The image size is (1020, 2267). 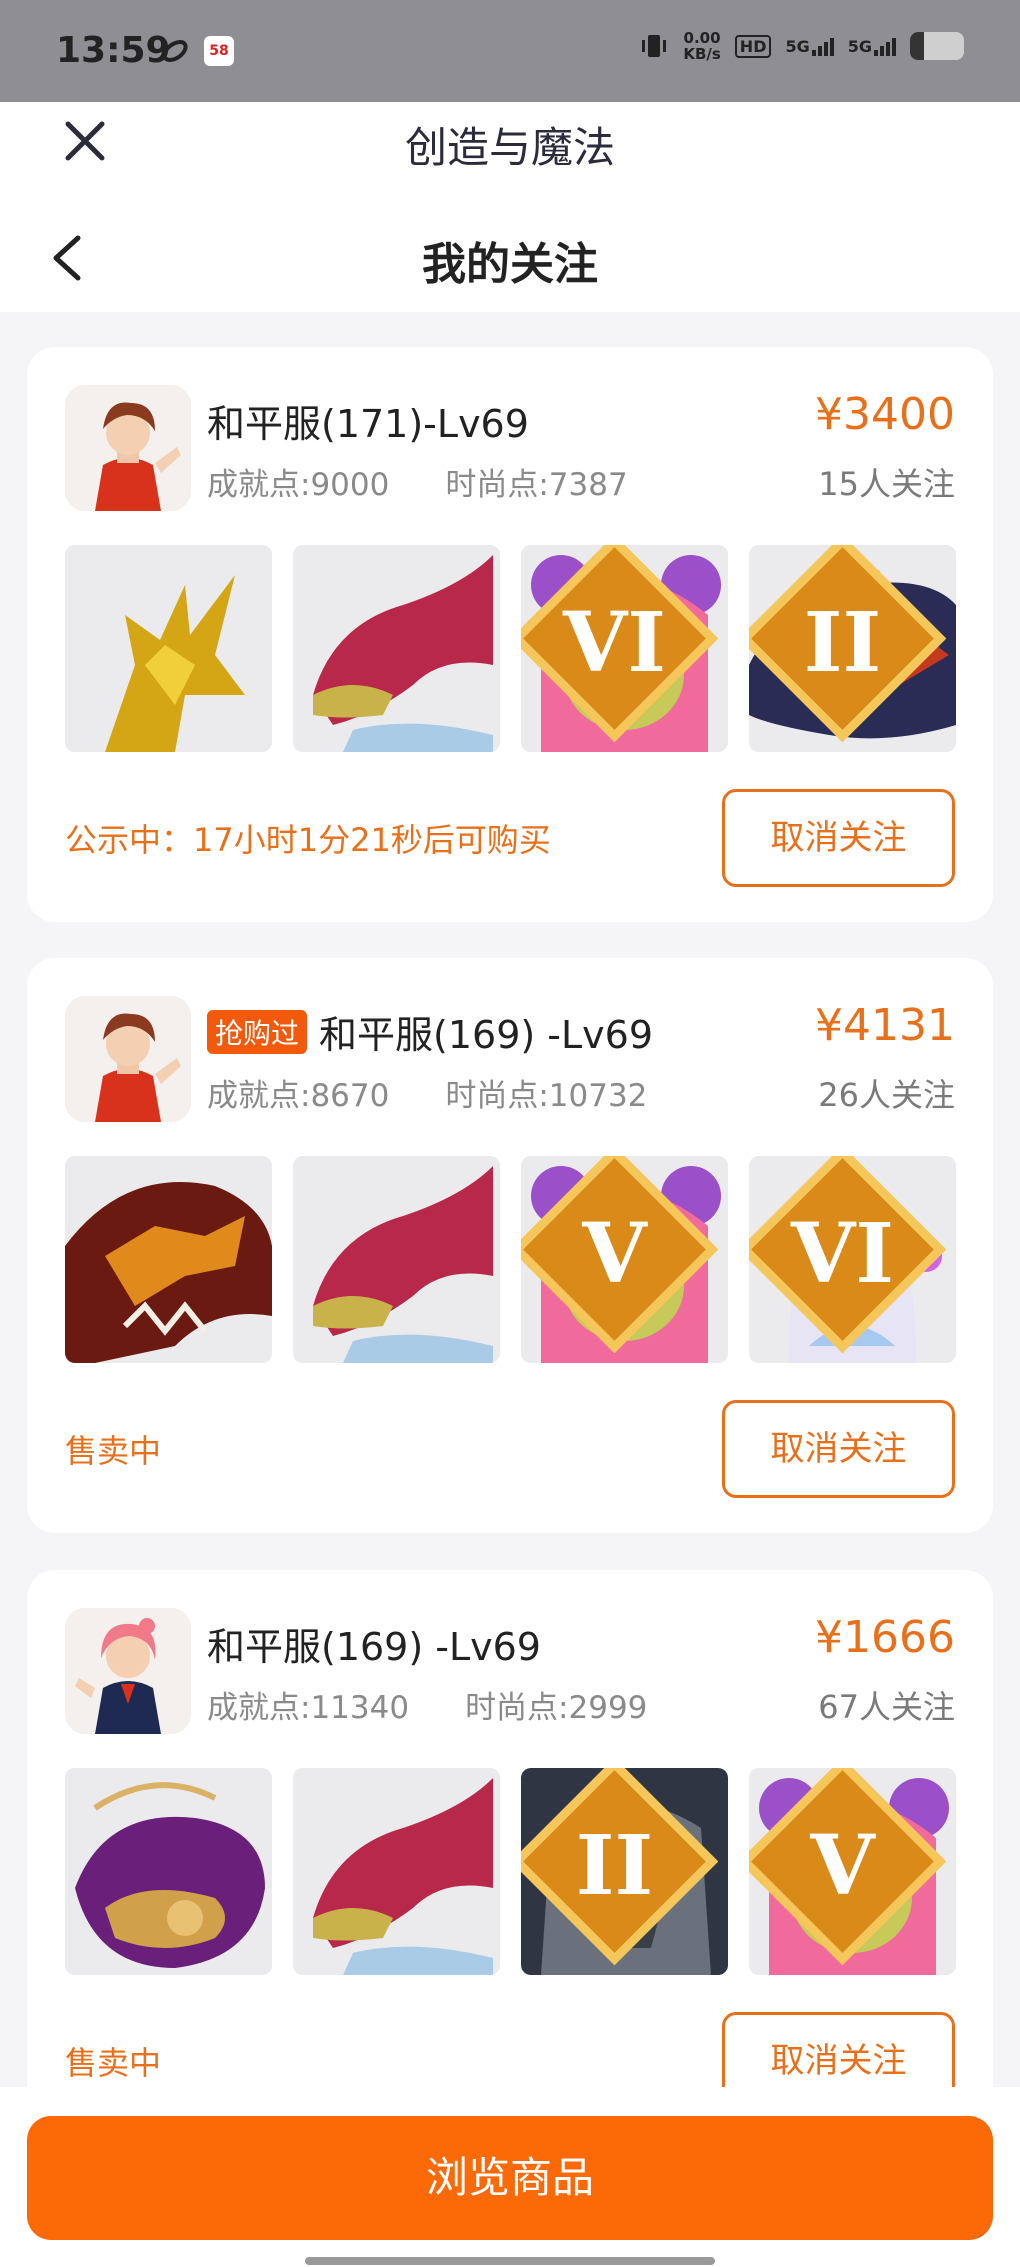 What do you see at coordinates (753, 46) in the screenshot?
I see `hd-icon: HD` at bounding box center [753, 46].